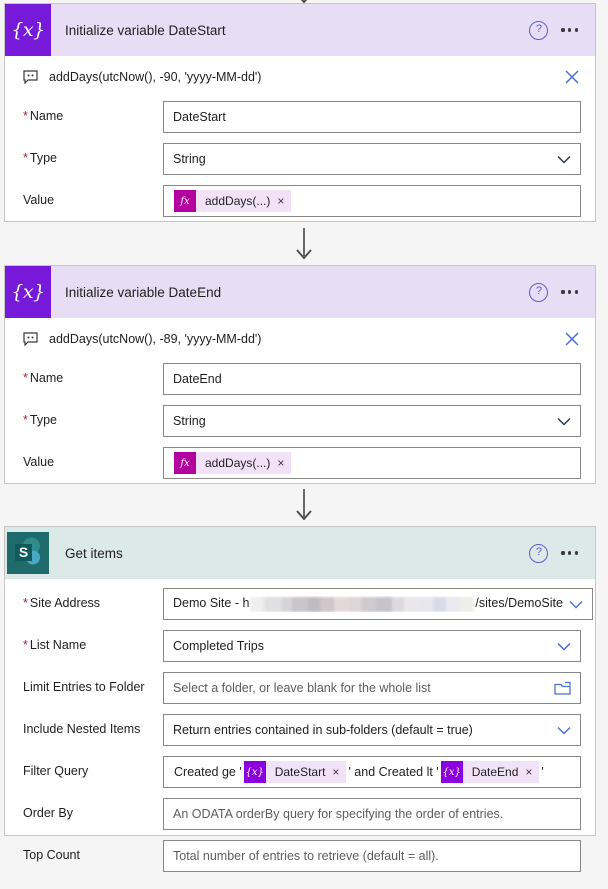 This screenshot has width=608, height=889. What do you see at coordinates (46, 378) in the screenshot?
I see `field-label-text: Name` at bounding box center [46, 378].